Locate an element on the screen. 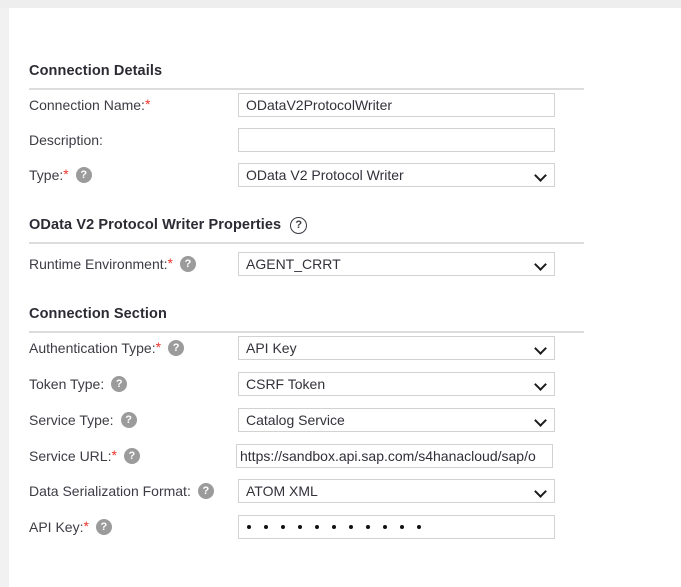  label-text: Runtime Environment: is located at coordinates (98, 264).